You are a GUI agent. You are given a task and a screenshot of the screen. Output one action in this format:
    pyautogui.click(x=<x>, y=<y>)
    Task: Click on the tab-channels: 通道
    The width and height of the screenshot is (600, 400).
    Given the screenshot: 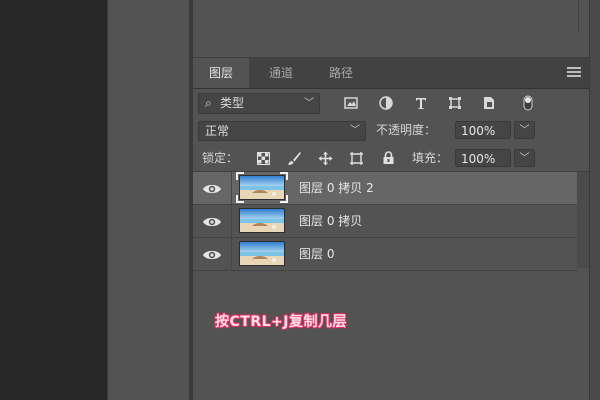 What is the action you would take?
    pyautogui.click(x=281, y=73)
    